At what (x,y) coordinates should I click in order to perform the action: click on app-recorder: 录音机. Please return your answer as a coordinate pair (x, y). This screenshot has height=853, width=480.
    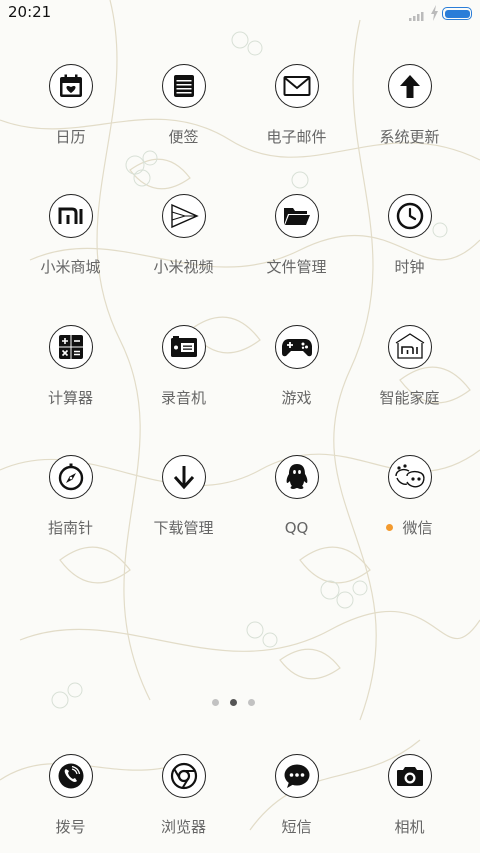
    Looking at the image, I should click on (183, 366).